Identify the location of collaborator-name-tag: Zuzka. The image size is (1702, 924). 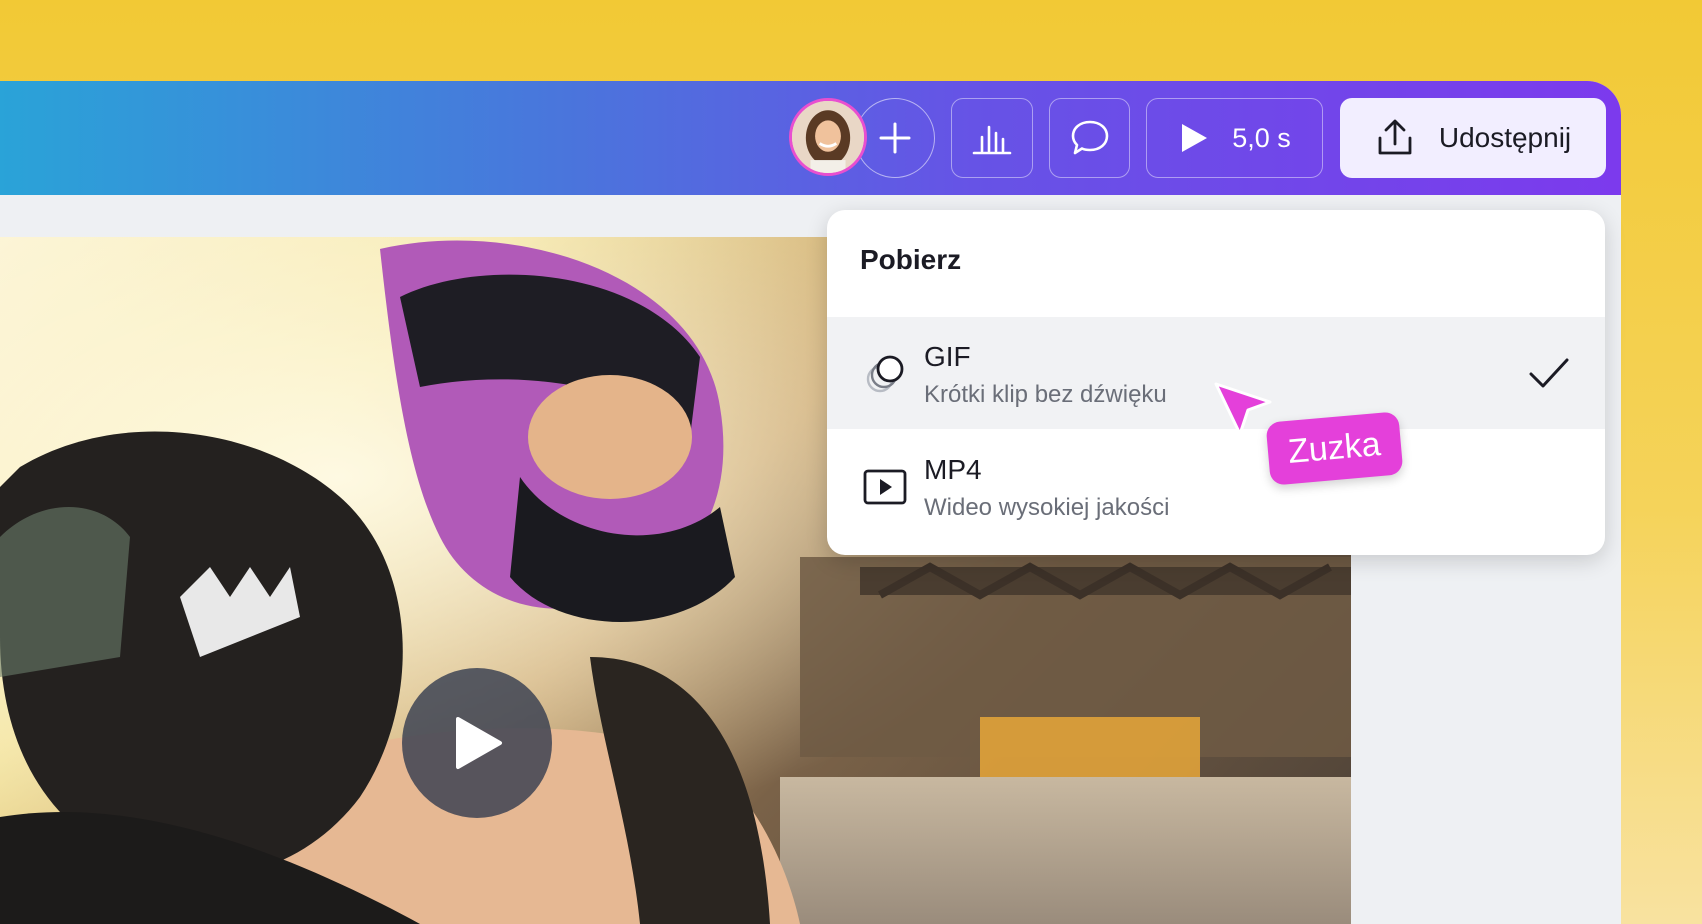
(1334, 448).